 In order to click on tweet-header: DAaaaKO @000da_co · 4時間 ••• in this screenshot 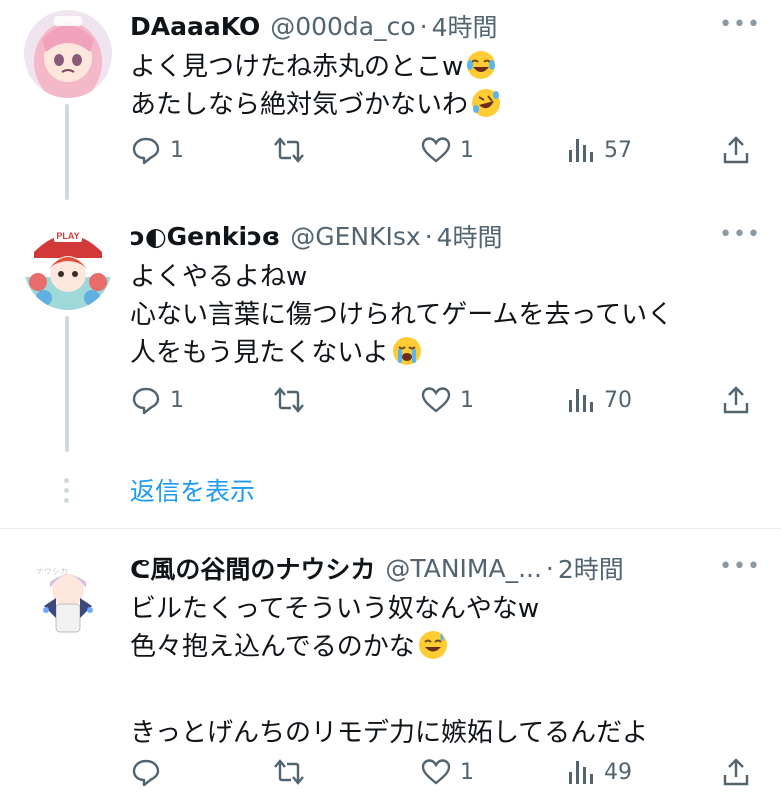, I will do `click(445, 26)`.